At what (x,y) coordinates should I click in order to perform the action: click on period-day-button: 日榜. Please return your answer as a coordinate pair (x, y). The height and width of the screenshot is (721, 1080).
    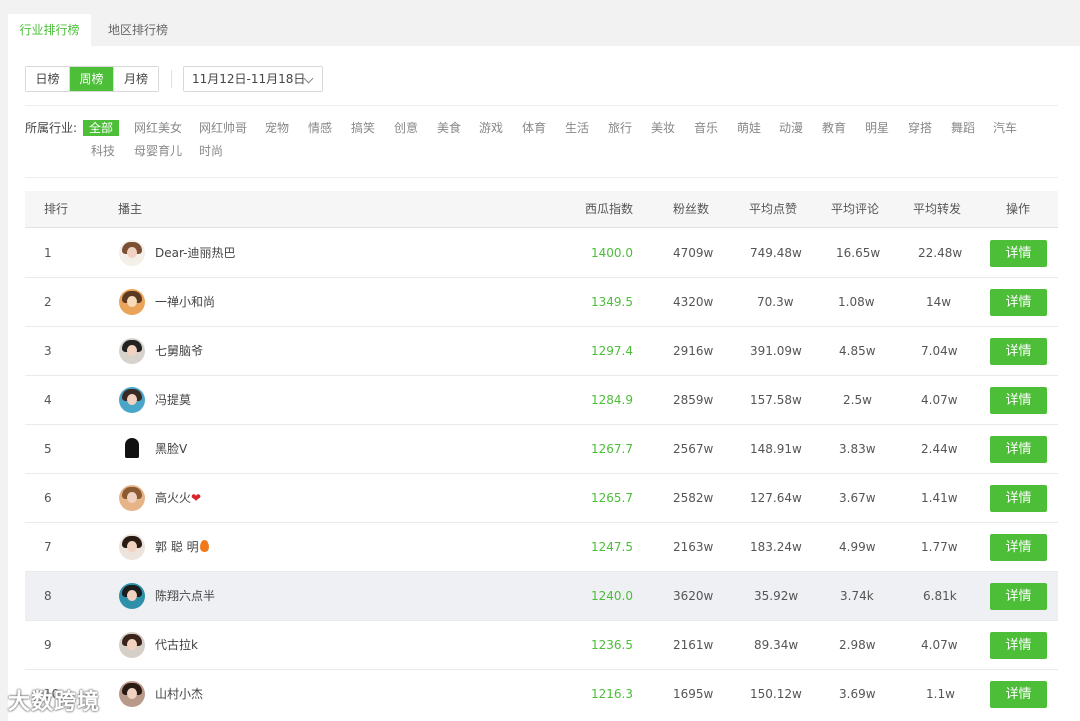
    Looking at the image, I should click on (48, 79).